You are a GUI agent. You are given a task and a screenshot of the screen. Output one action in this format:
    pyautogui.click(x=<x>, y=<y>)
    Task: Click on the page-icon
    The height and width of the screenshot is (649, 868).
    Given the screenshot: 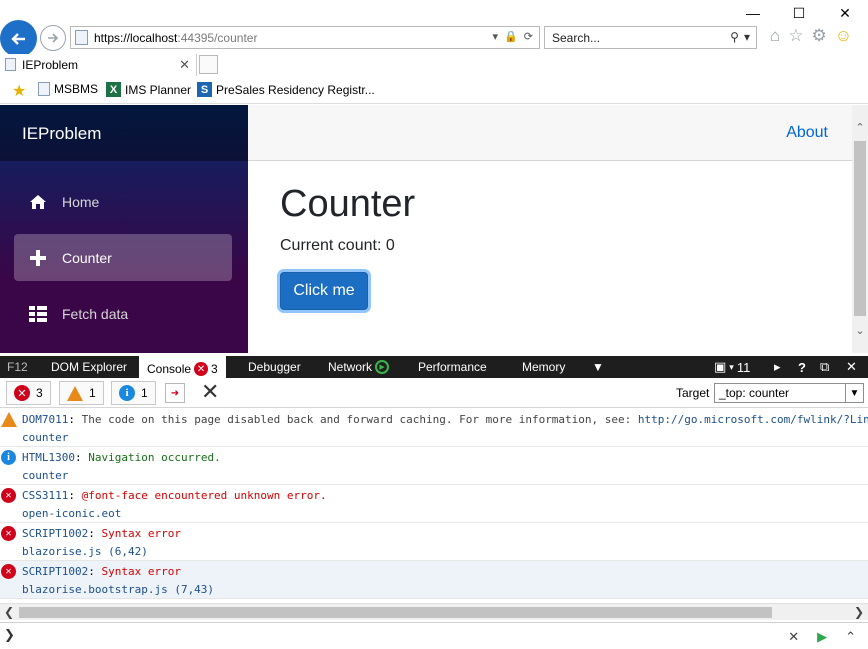 What is the action you would take?
    pyautogui.click(x=81, y=37)
    